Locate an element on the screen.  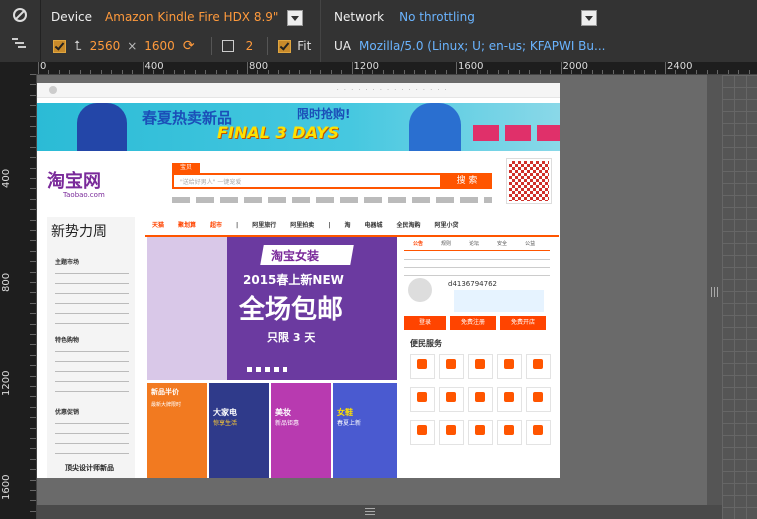
toolbar-left-icons is located at coordinates (20, 31).